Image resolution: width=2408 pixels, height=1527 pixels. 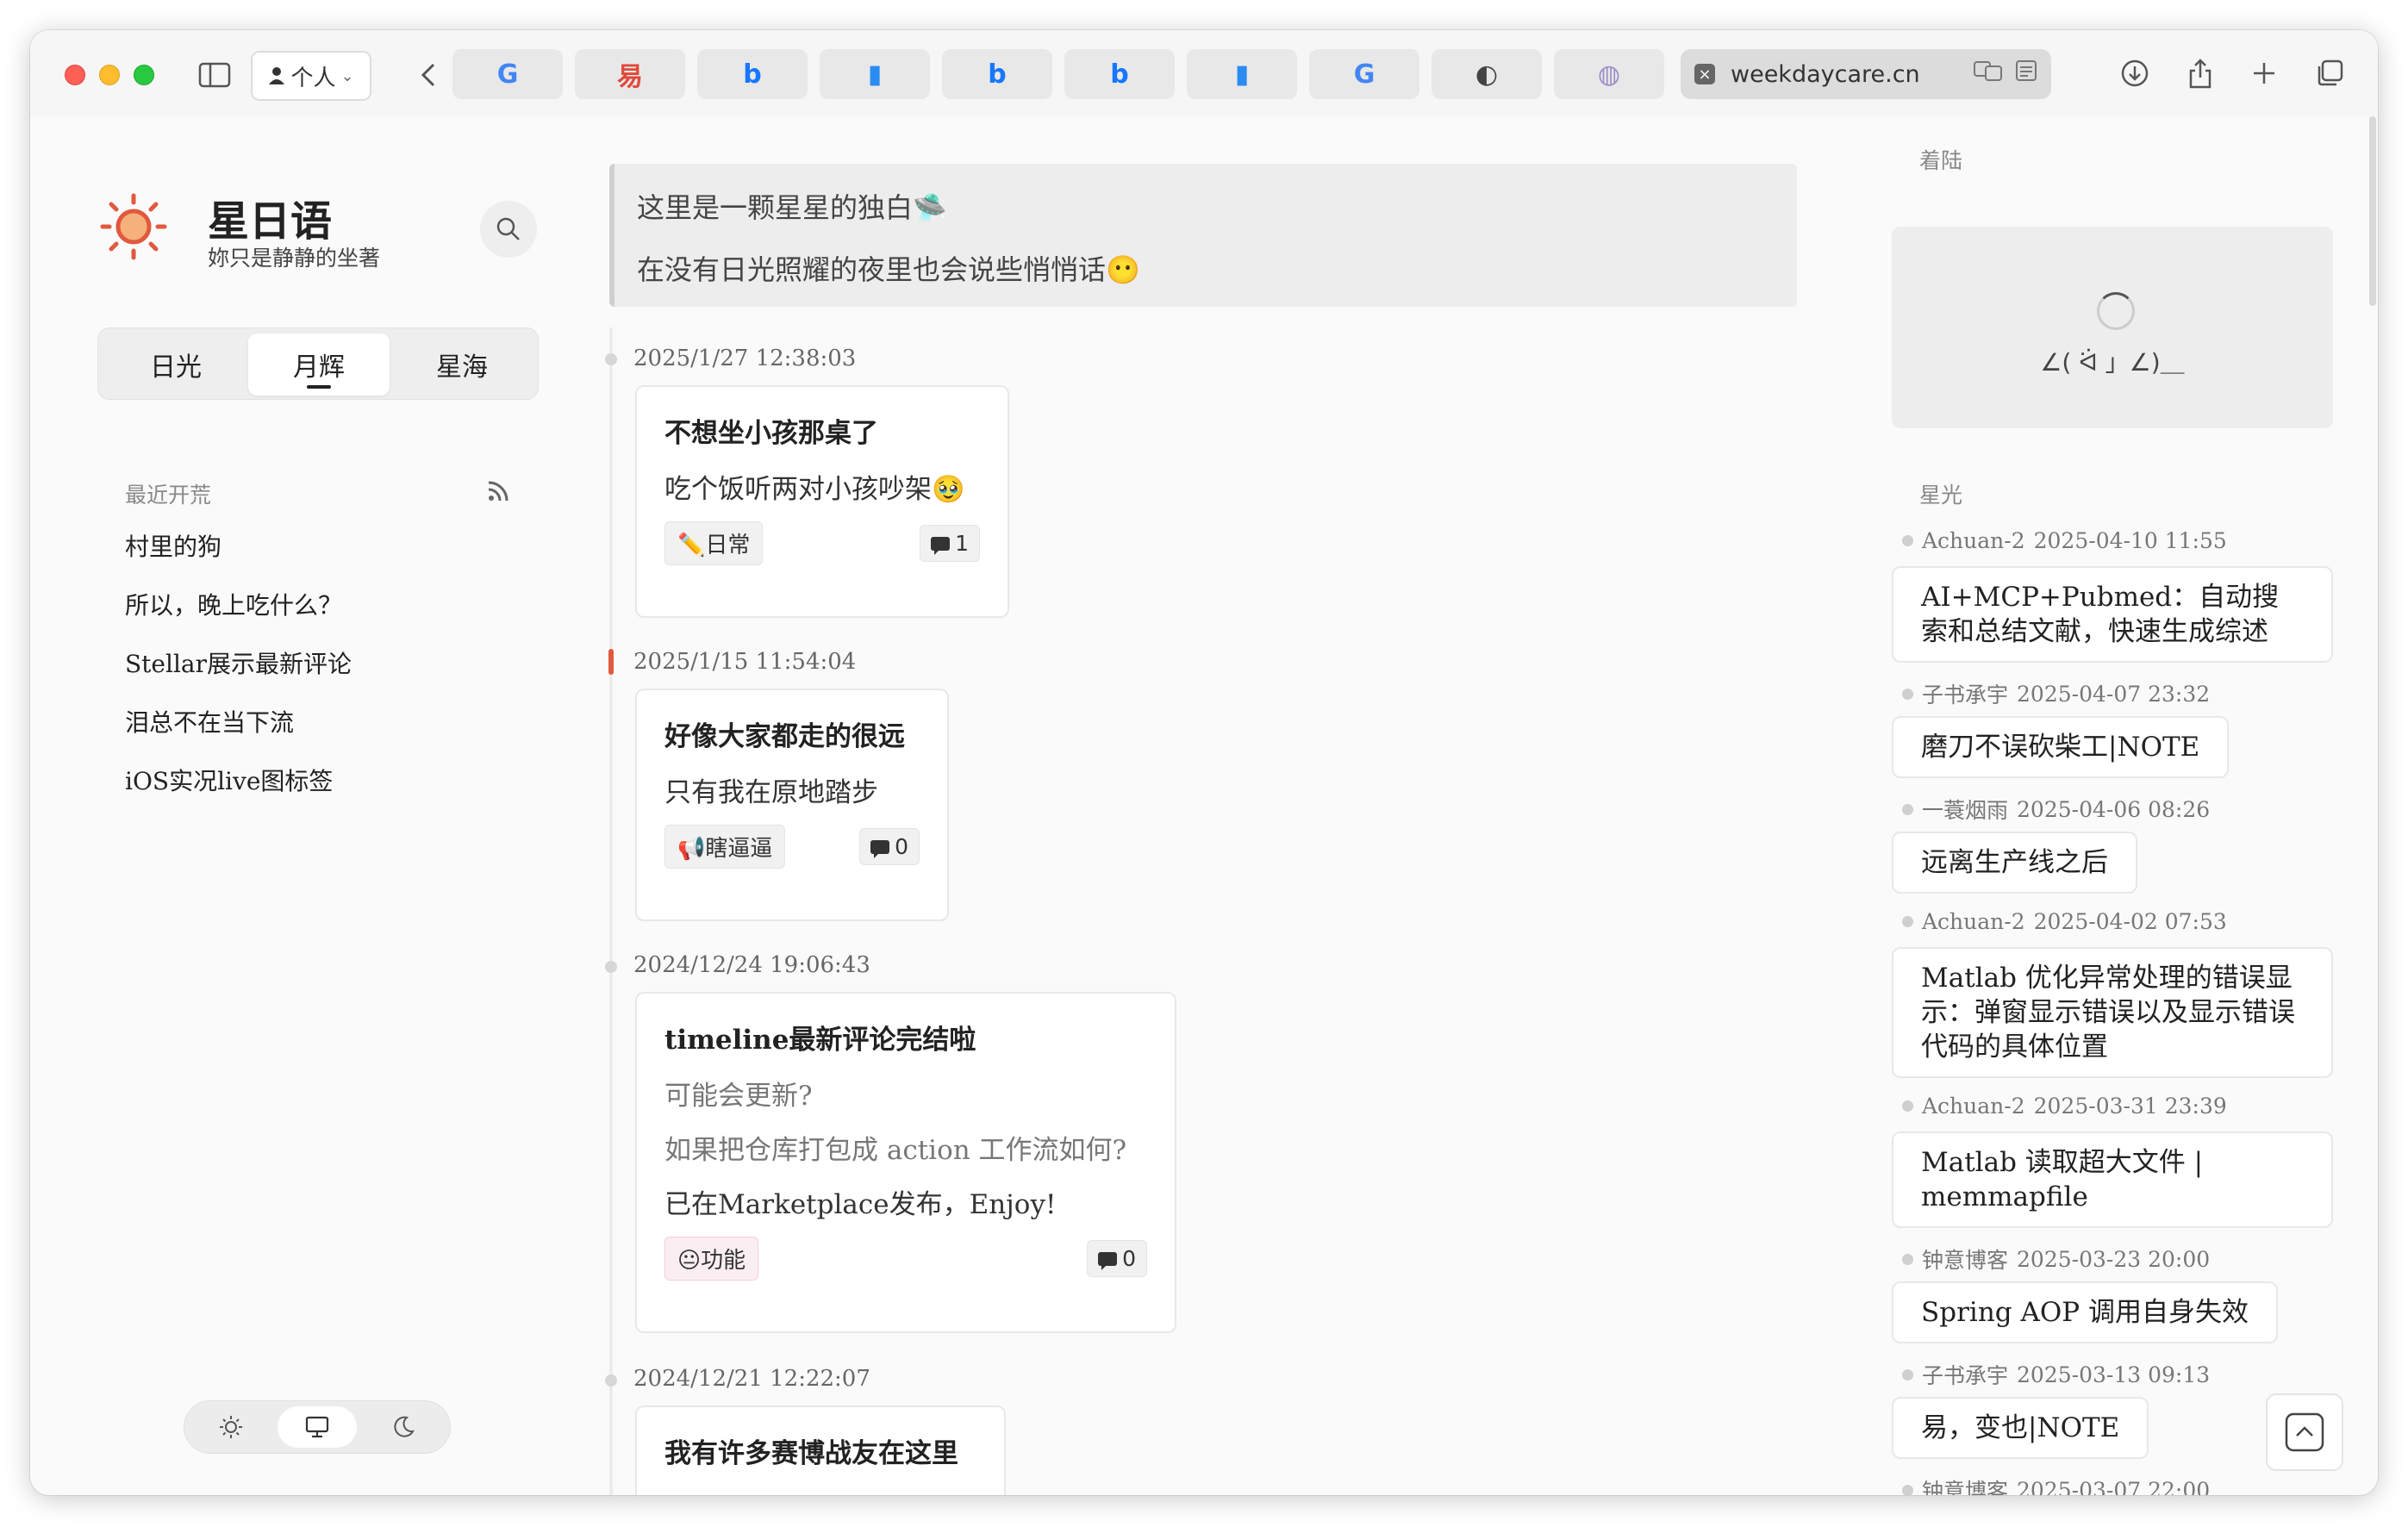 What do you see at coordinates (815, 489) in the screenshot?
I see `post-line: 吃个饭听两对小孩吵架🥹` at bounding box center [815, 489].